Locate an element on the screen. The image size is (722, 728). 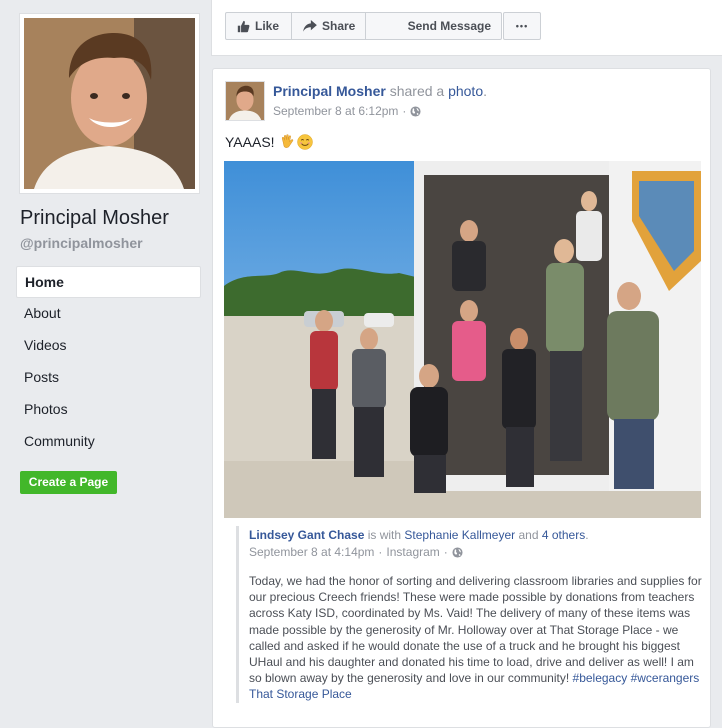
create-page-button: Create a Page is located at coordinates (68, 482).